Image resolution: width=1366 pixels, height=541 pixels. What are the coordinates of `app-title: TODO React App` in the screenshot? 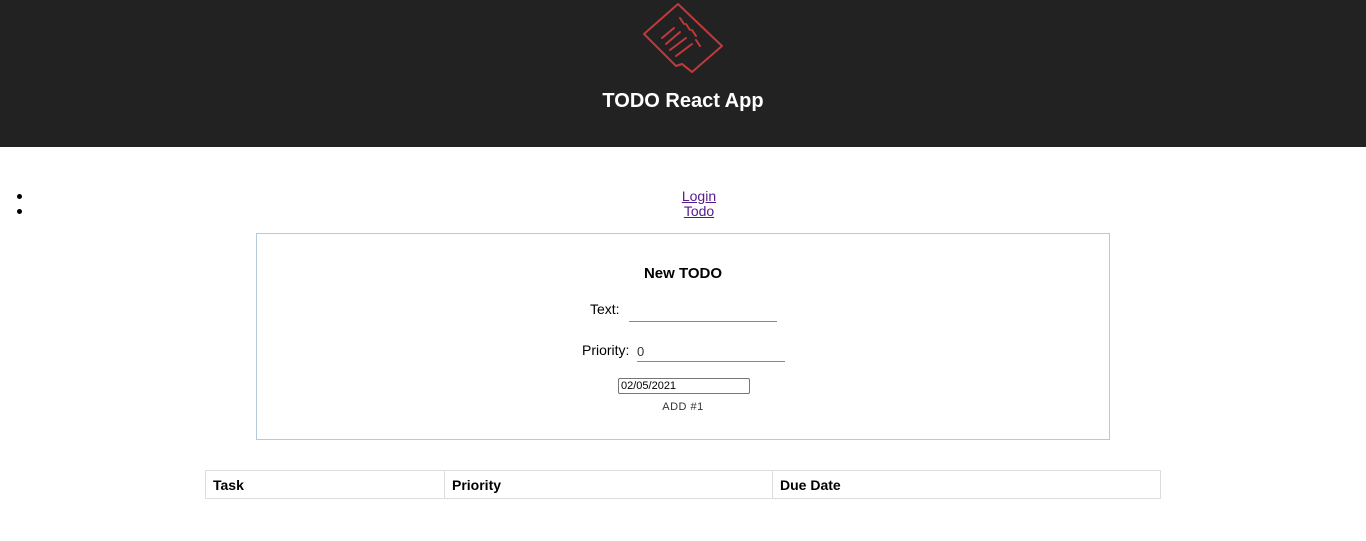 It's located at (683, 101).